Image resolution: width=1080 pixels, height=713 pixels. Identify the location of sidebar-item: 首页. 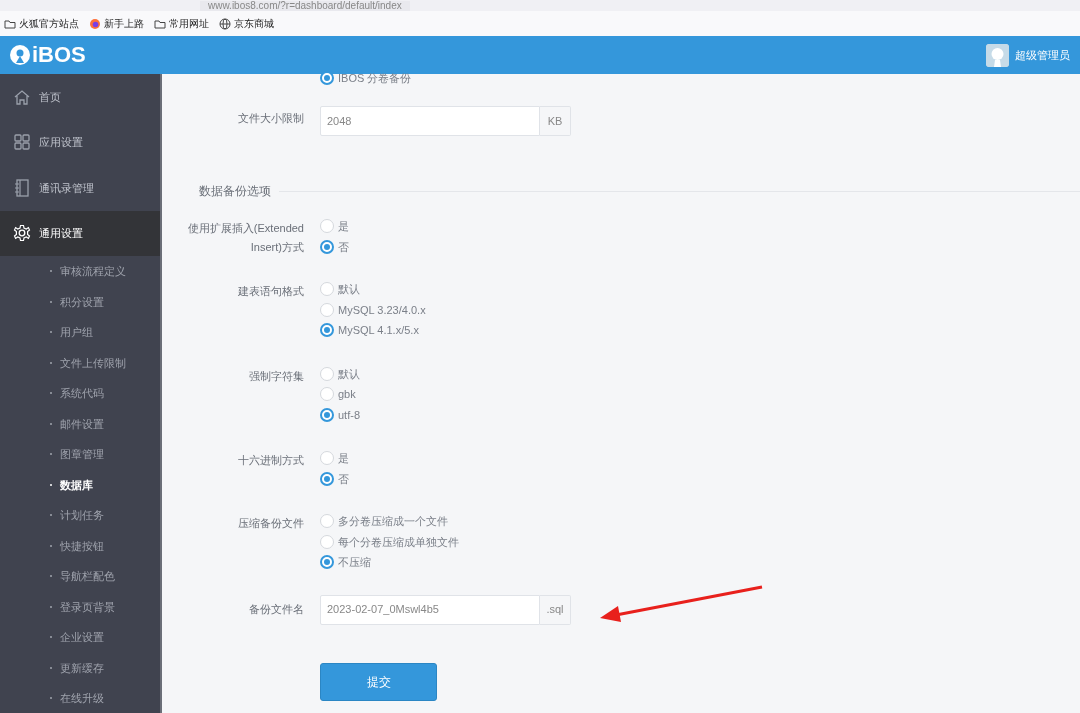
(80, 97).